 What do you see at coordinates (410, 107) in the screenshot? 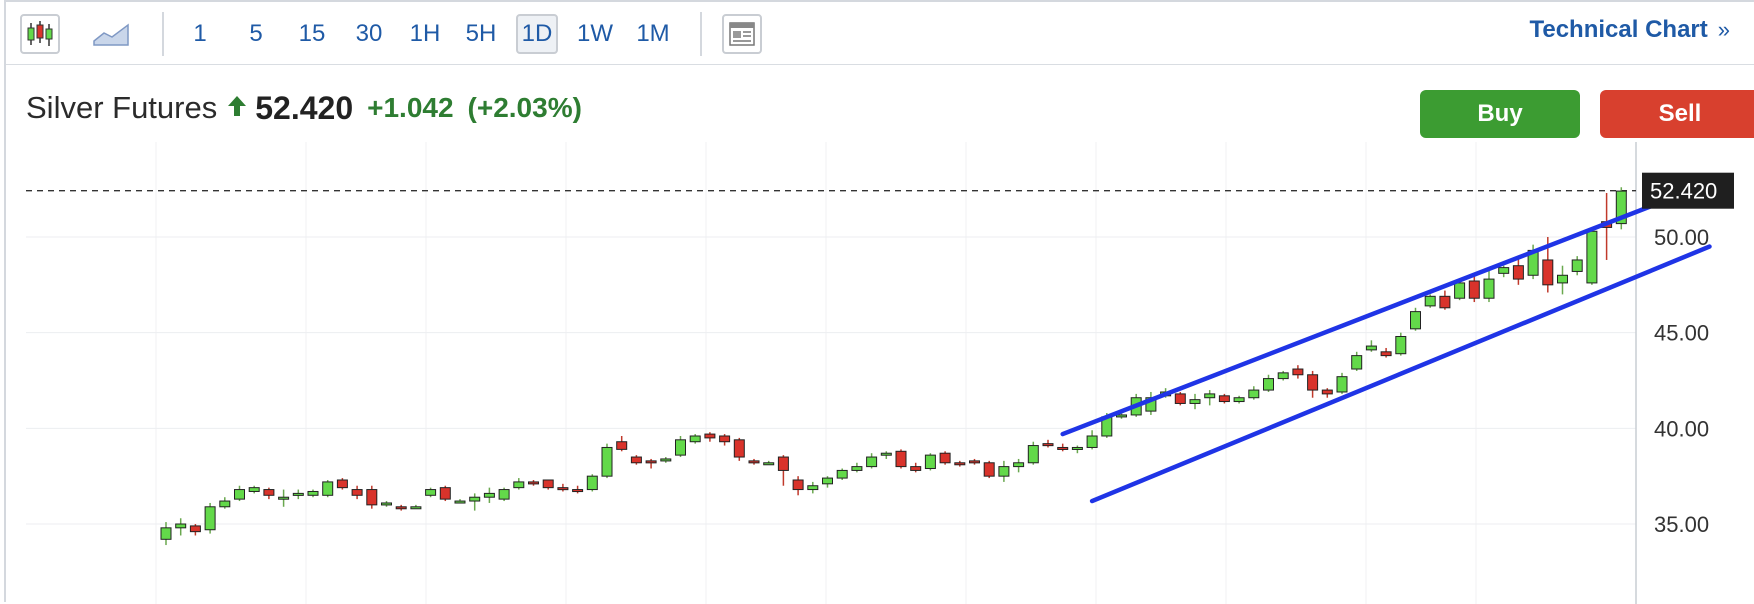
I see `price-change: +1.042` at bounding box center [410, 107].